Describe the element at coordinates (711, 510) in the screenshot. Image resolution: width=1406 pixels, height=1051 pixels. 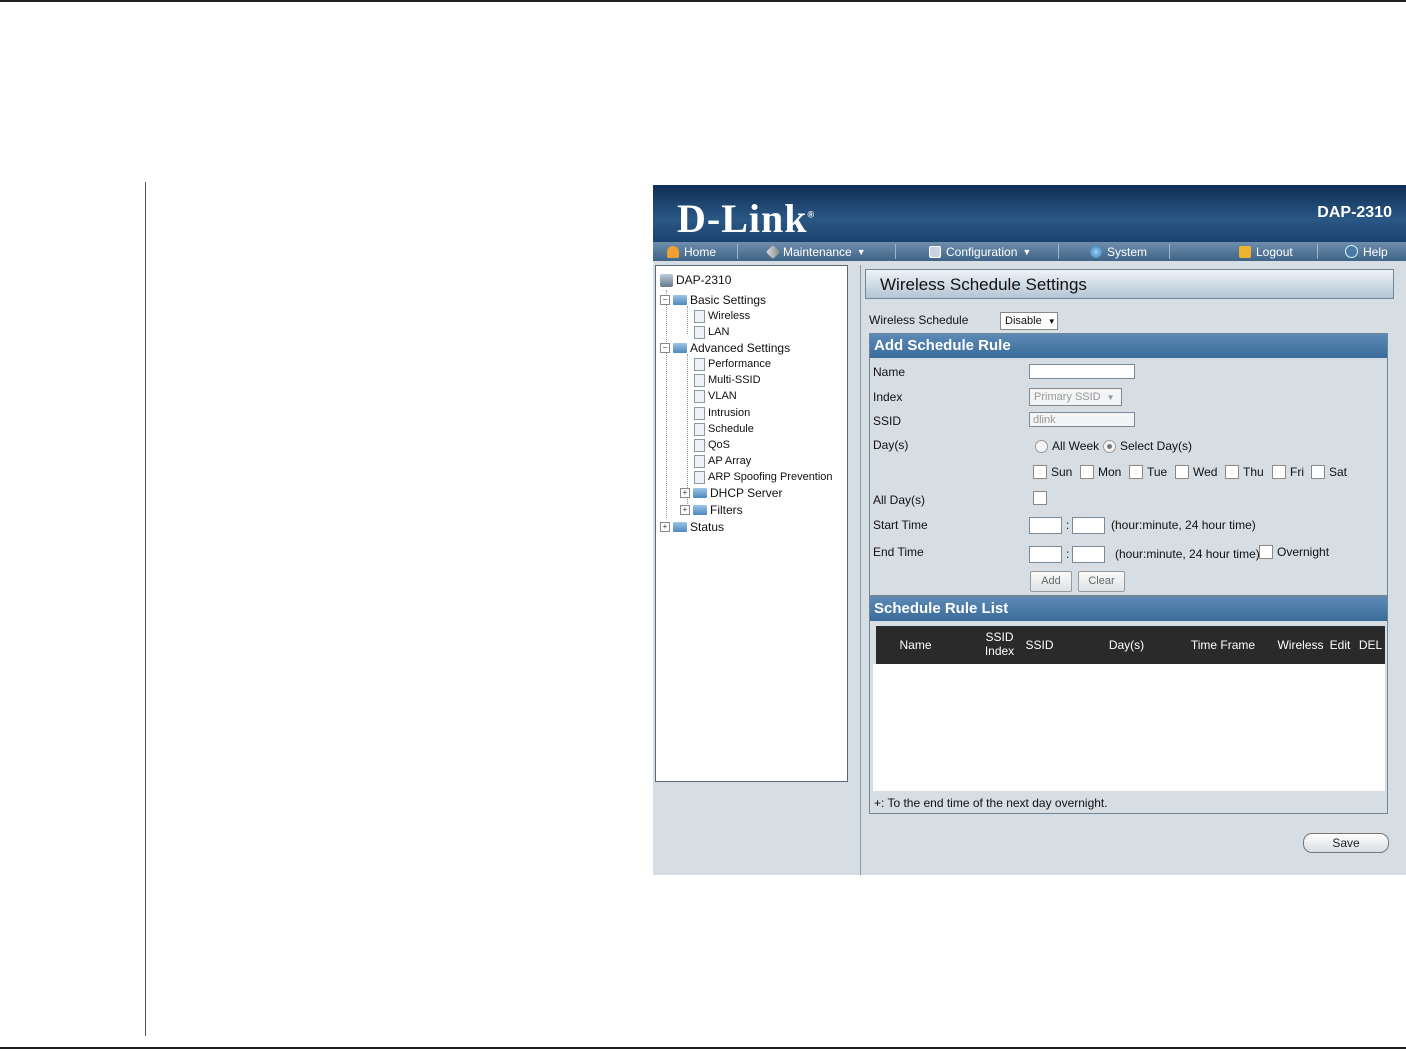
I see `tree-filters: + Filters` at that location.